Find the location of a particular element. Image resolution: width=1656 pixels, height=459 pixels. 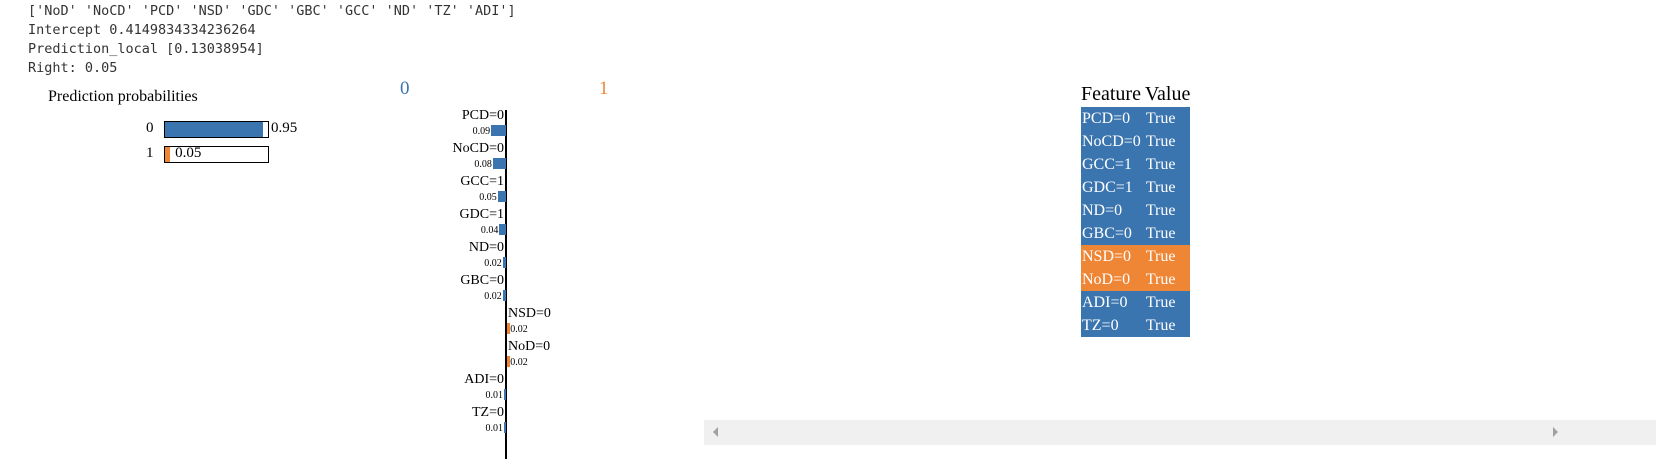

feature-cell: NoCD=0 is located at coordinates (1111, 141).